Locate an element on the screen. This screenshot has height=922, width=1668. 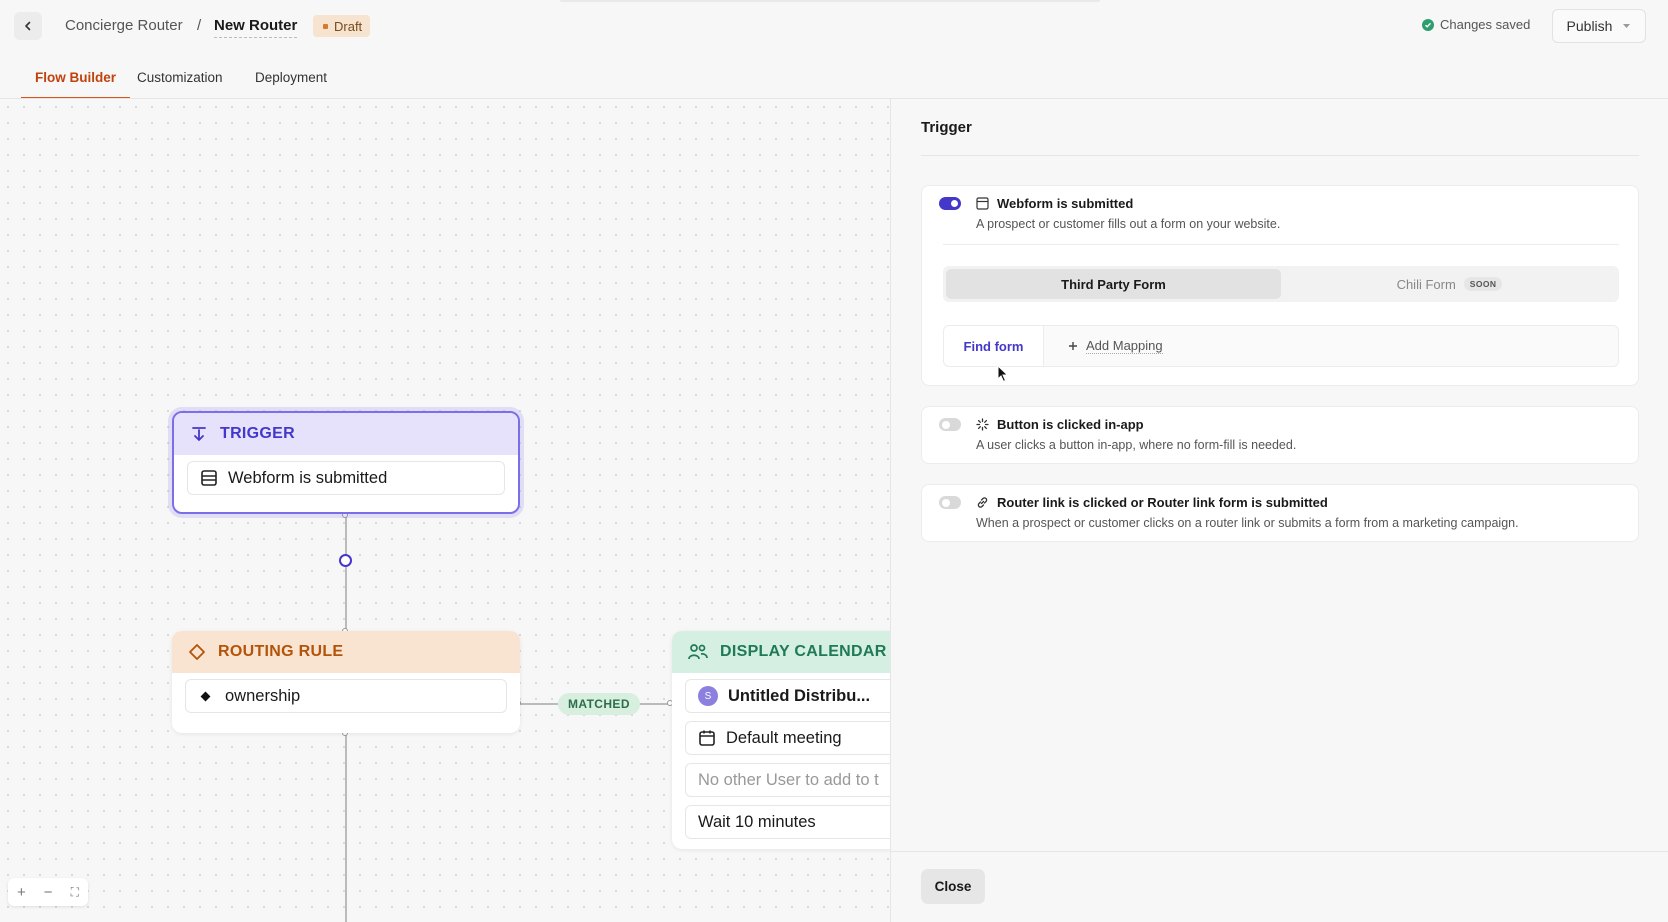
calendar-node-header: DISPLAY CALENDAR is located at coordinates (781, 652).